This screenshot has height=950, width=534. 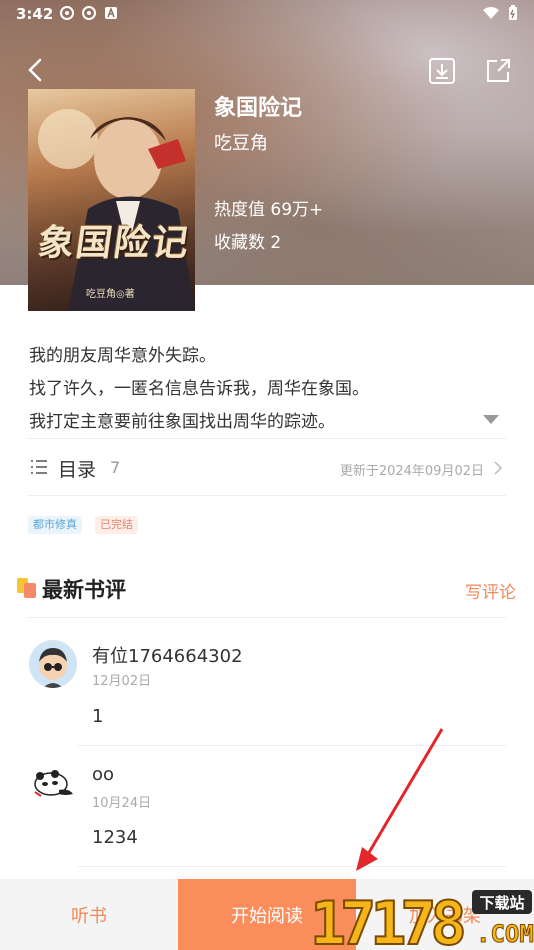 I want to click on watermark-badge: 下载站, so click(x=501, y=903).